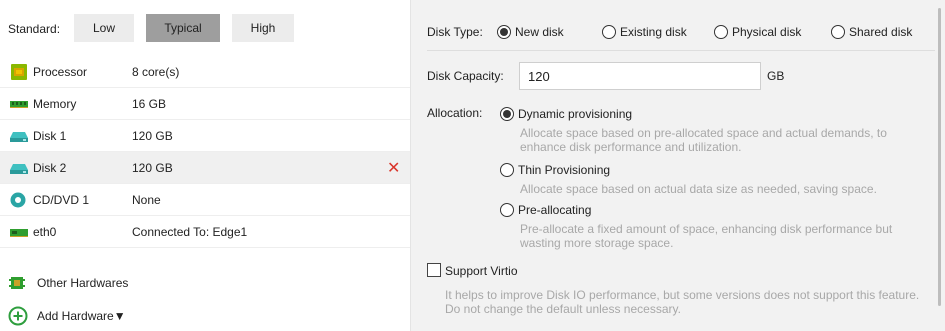 This screenshot has width=945, height=331. What do you see at coordinates (205, 104) in the screenshot?
I see `hardware-row-memory: Memory 16 GB` at bounding box center [205, 104].